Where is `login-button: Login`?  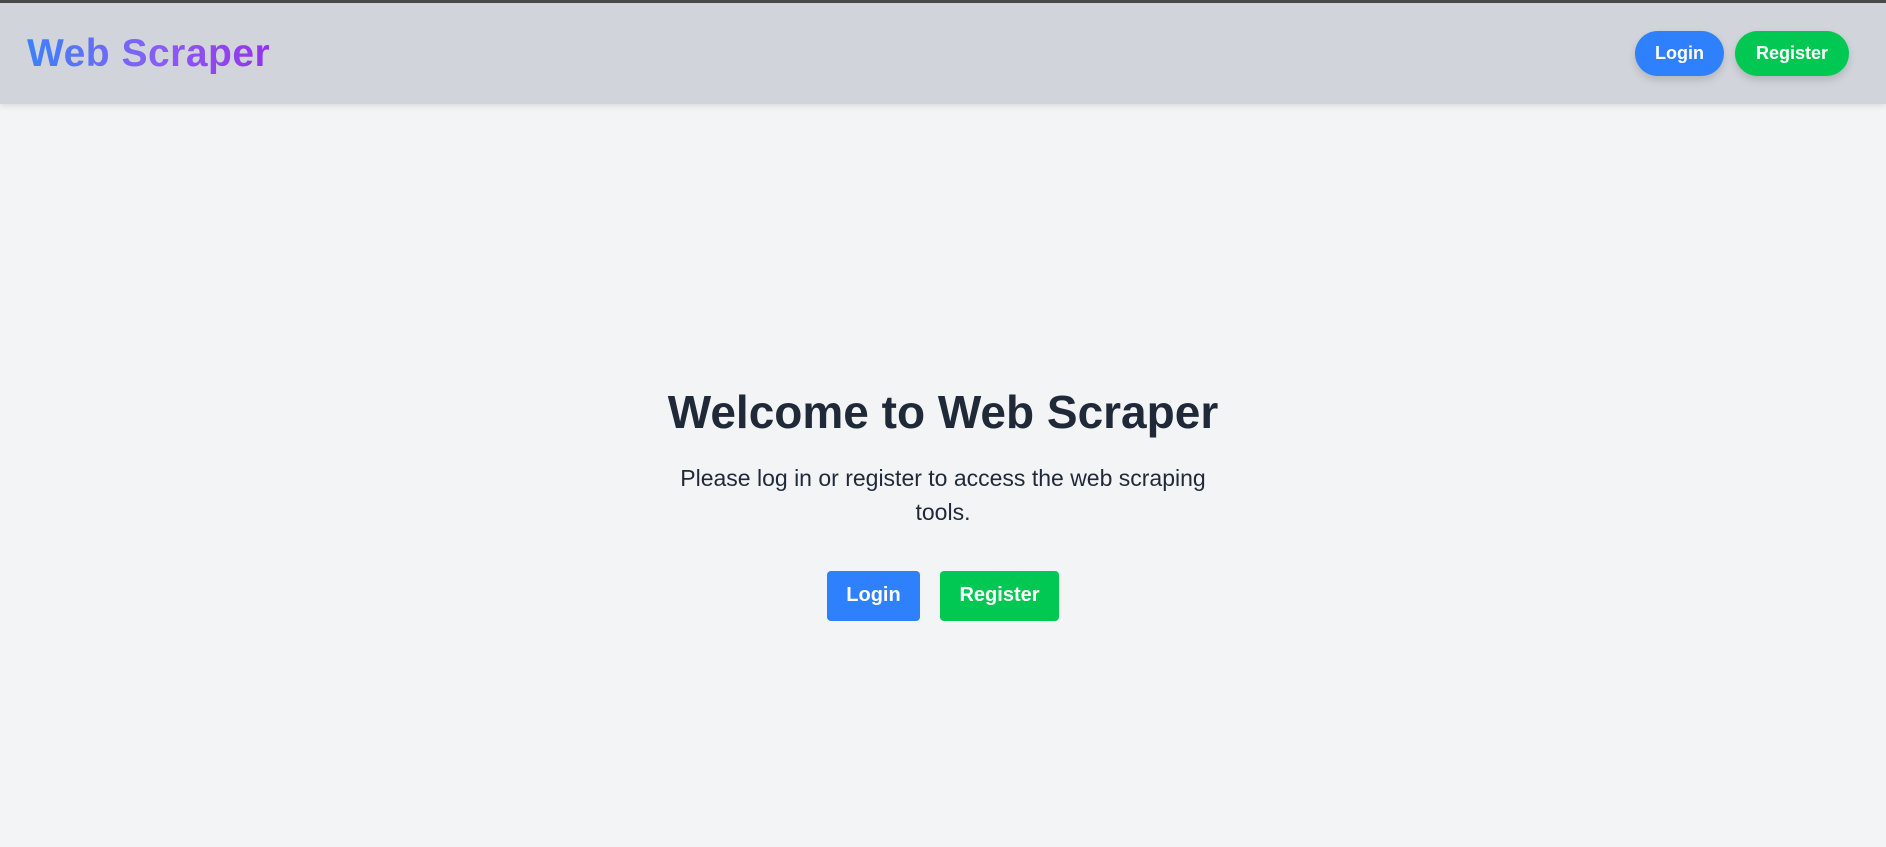
login-button: Login is located at coordinates (873, 595).